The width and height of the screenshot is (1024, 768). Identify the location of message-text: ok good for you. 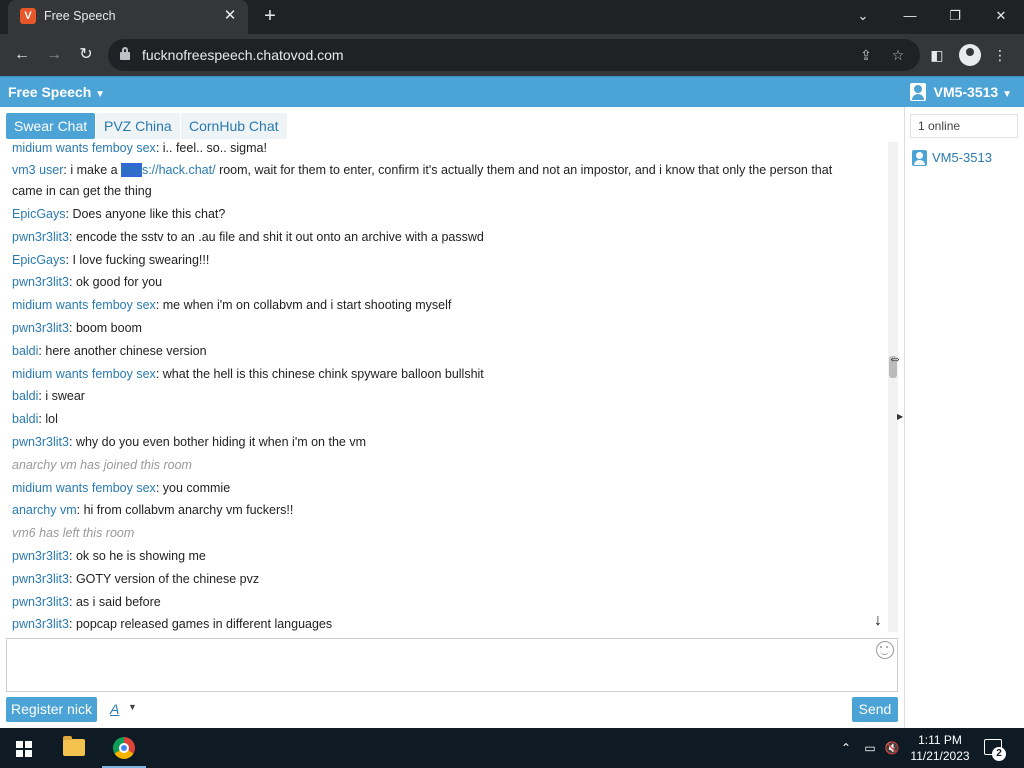
(119, 282).